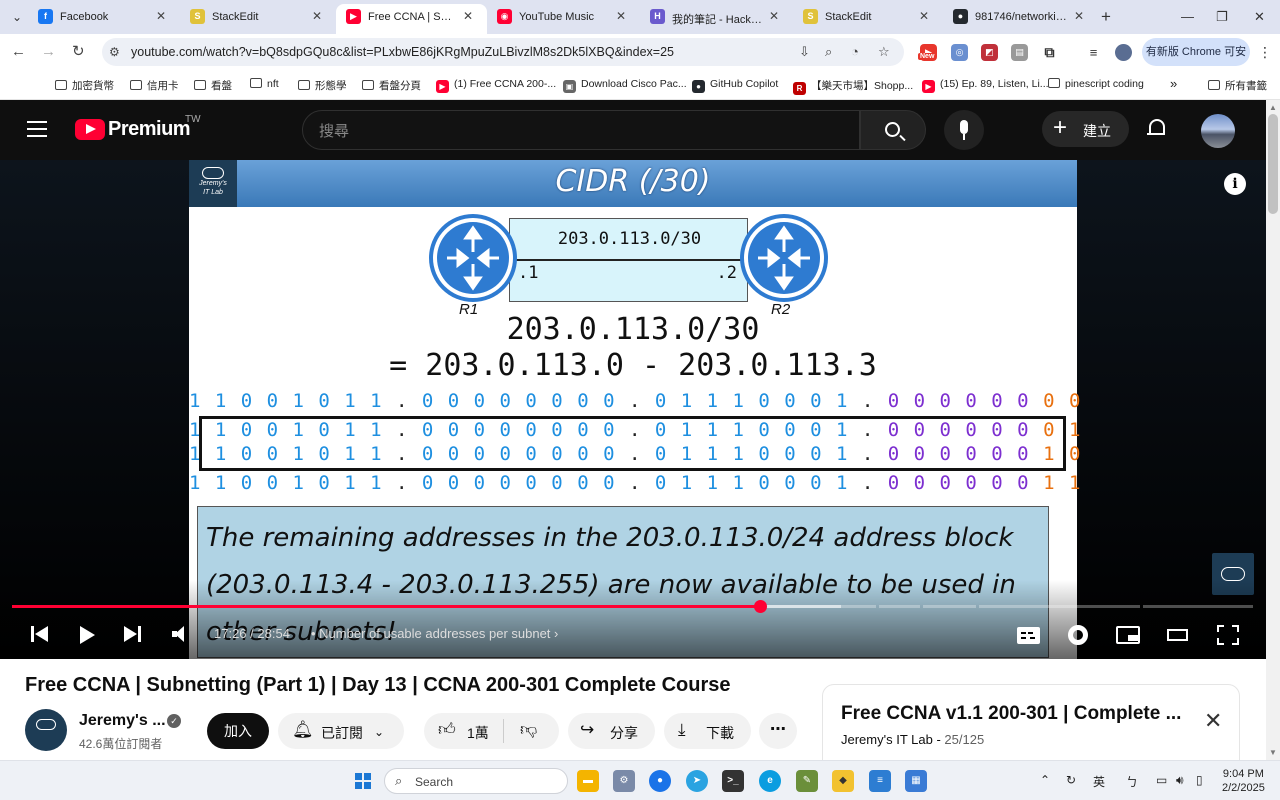 The image size is (1280, 800). I want to click on volume-icon, so click(179, 634).